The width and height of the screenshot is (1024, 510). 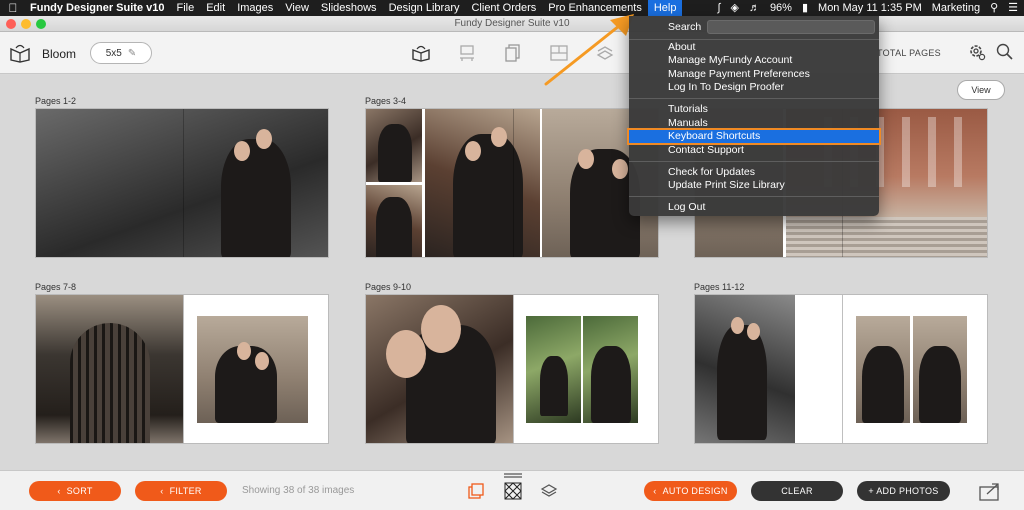 I want to click on help-search-input, so click(x=791, y=27).